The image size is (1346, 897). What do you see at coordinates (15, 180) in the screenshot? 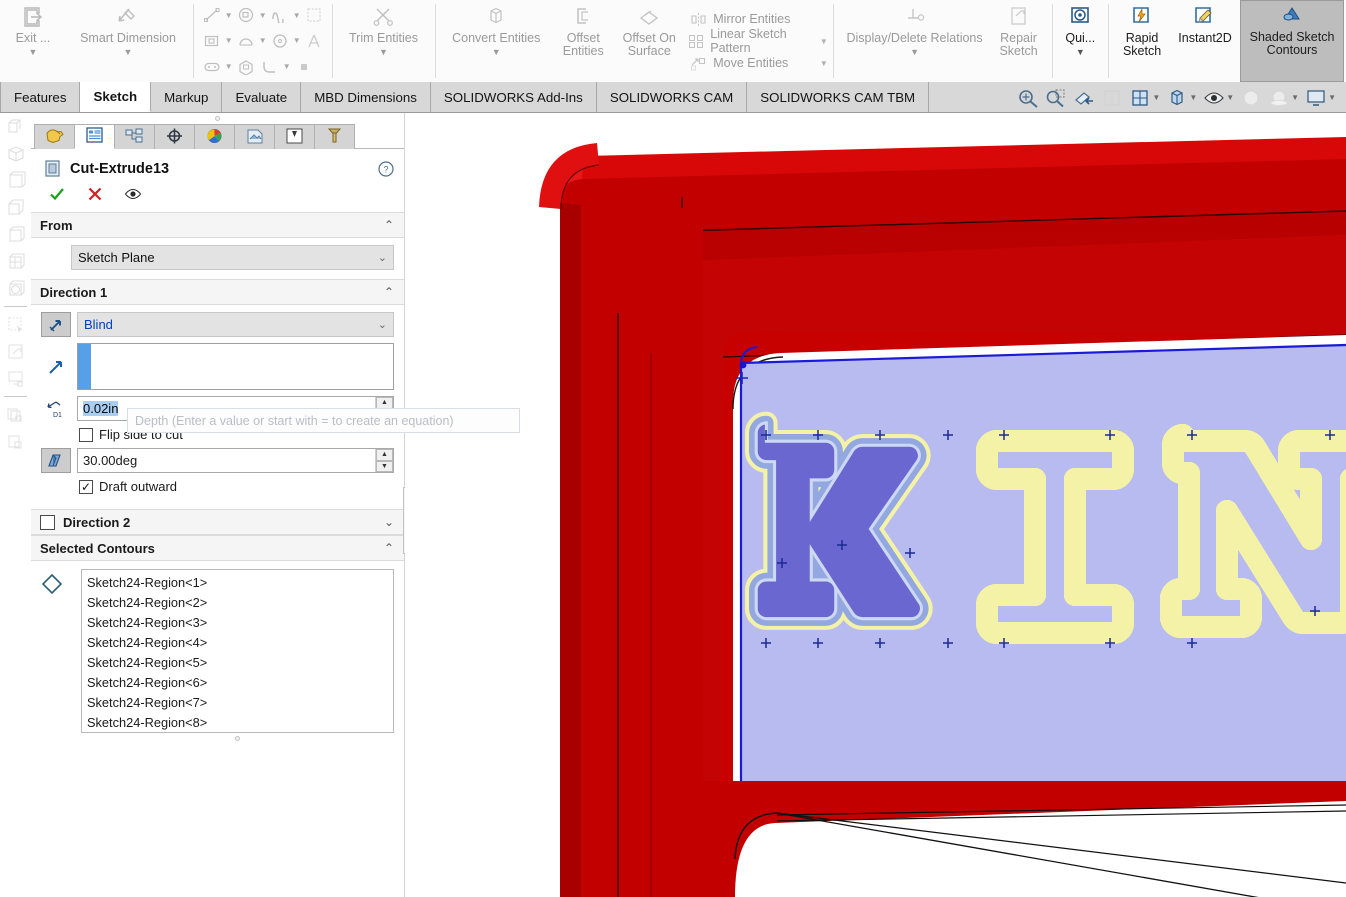
I see `display-pane-icon` at bounding box center [15, 180].